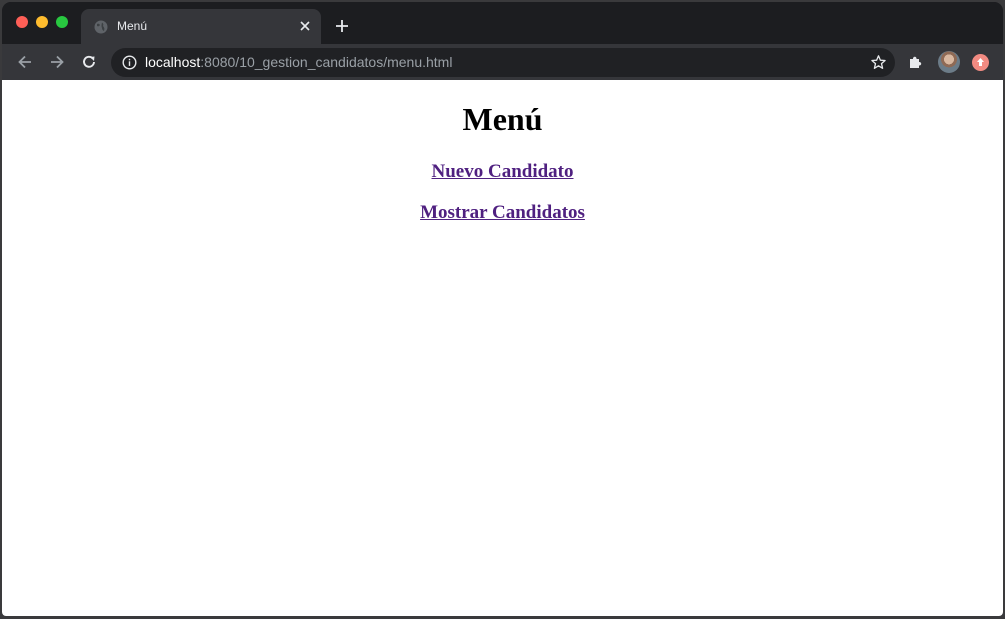 The image size is (1005, 619). Describe the element at coordinates (22, 22) in the screenshot. I see `close-window-button` at that location.